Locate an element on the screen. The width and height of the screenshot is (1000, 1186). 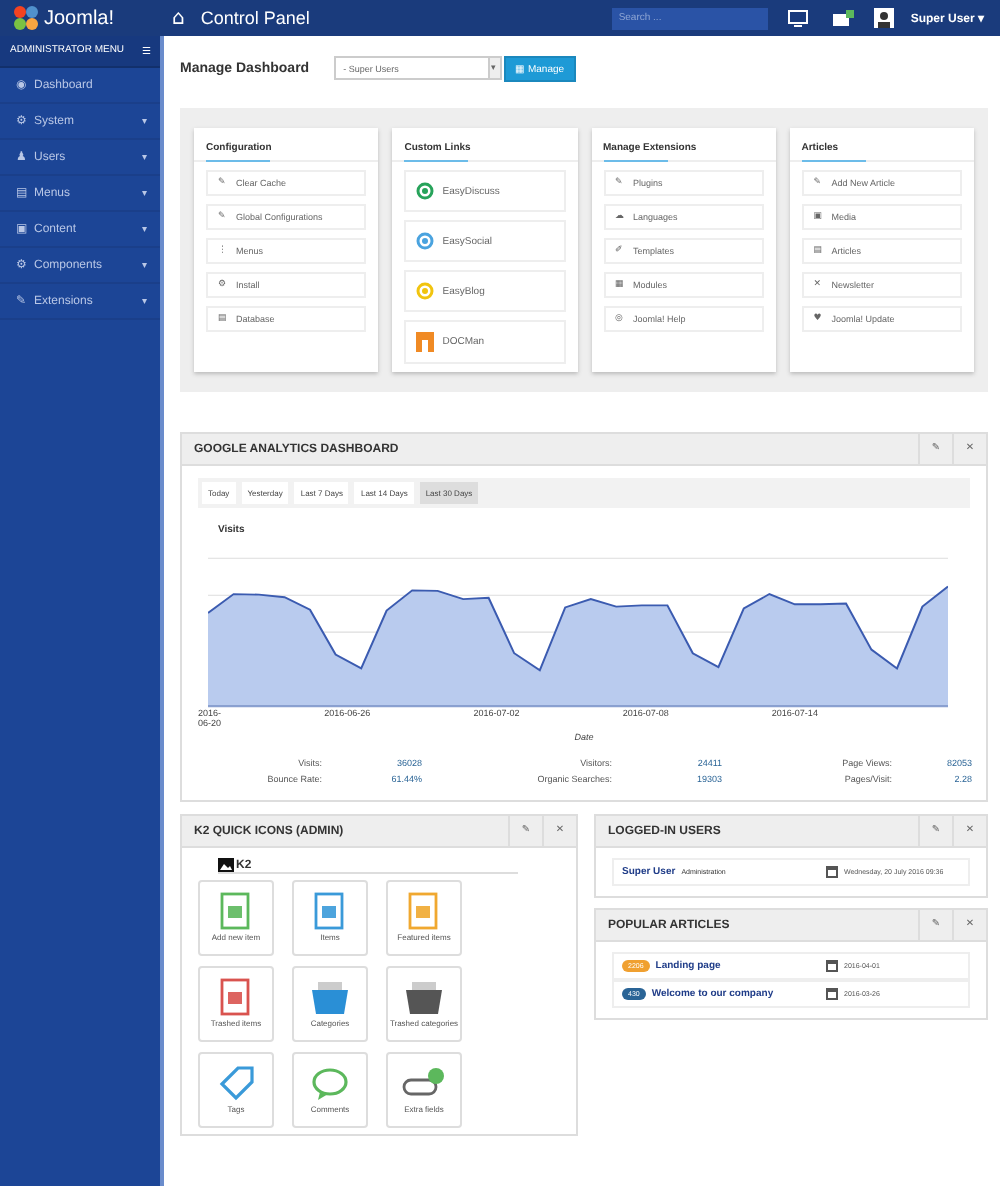
logo-icon is located at coordinates (26, 18).